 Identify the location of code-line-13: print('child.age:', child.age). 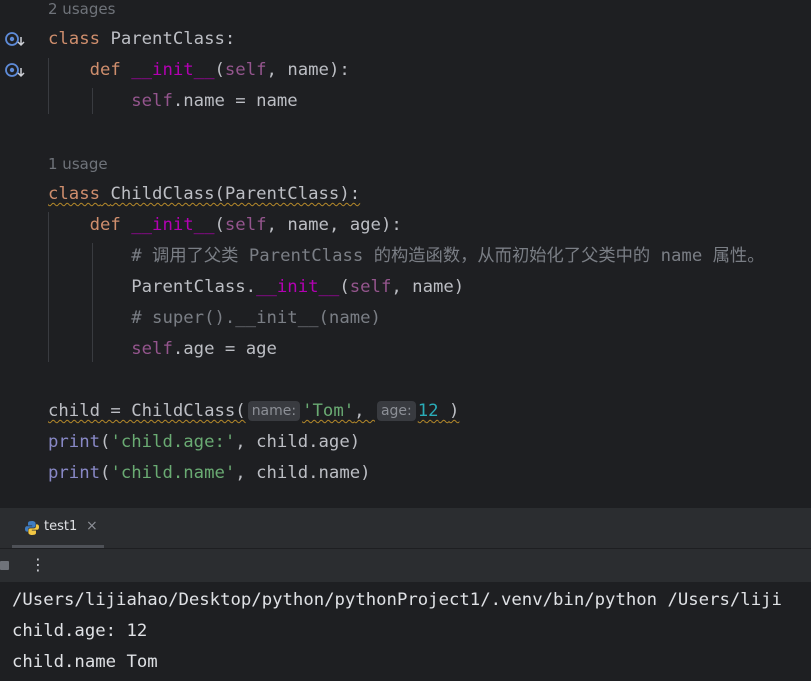
(204, 442).